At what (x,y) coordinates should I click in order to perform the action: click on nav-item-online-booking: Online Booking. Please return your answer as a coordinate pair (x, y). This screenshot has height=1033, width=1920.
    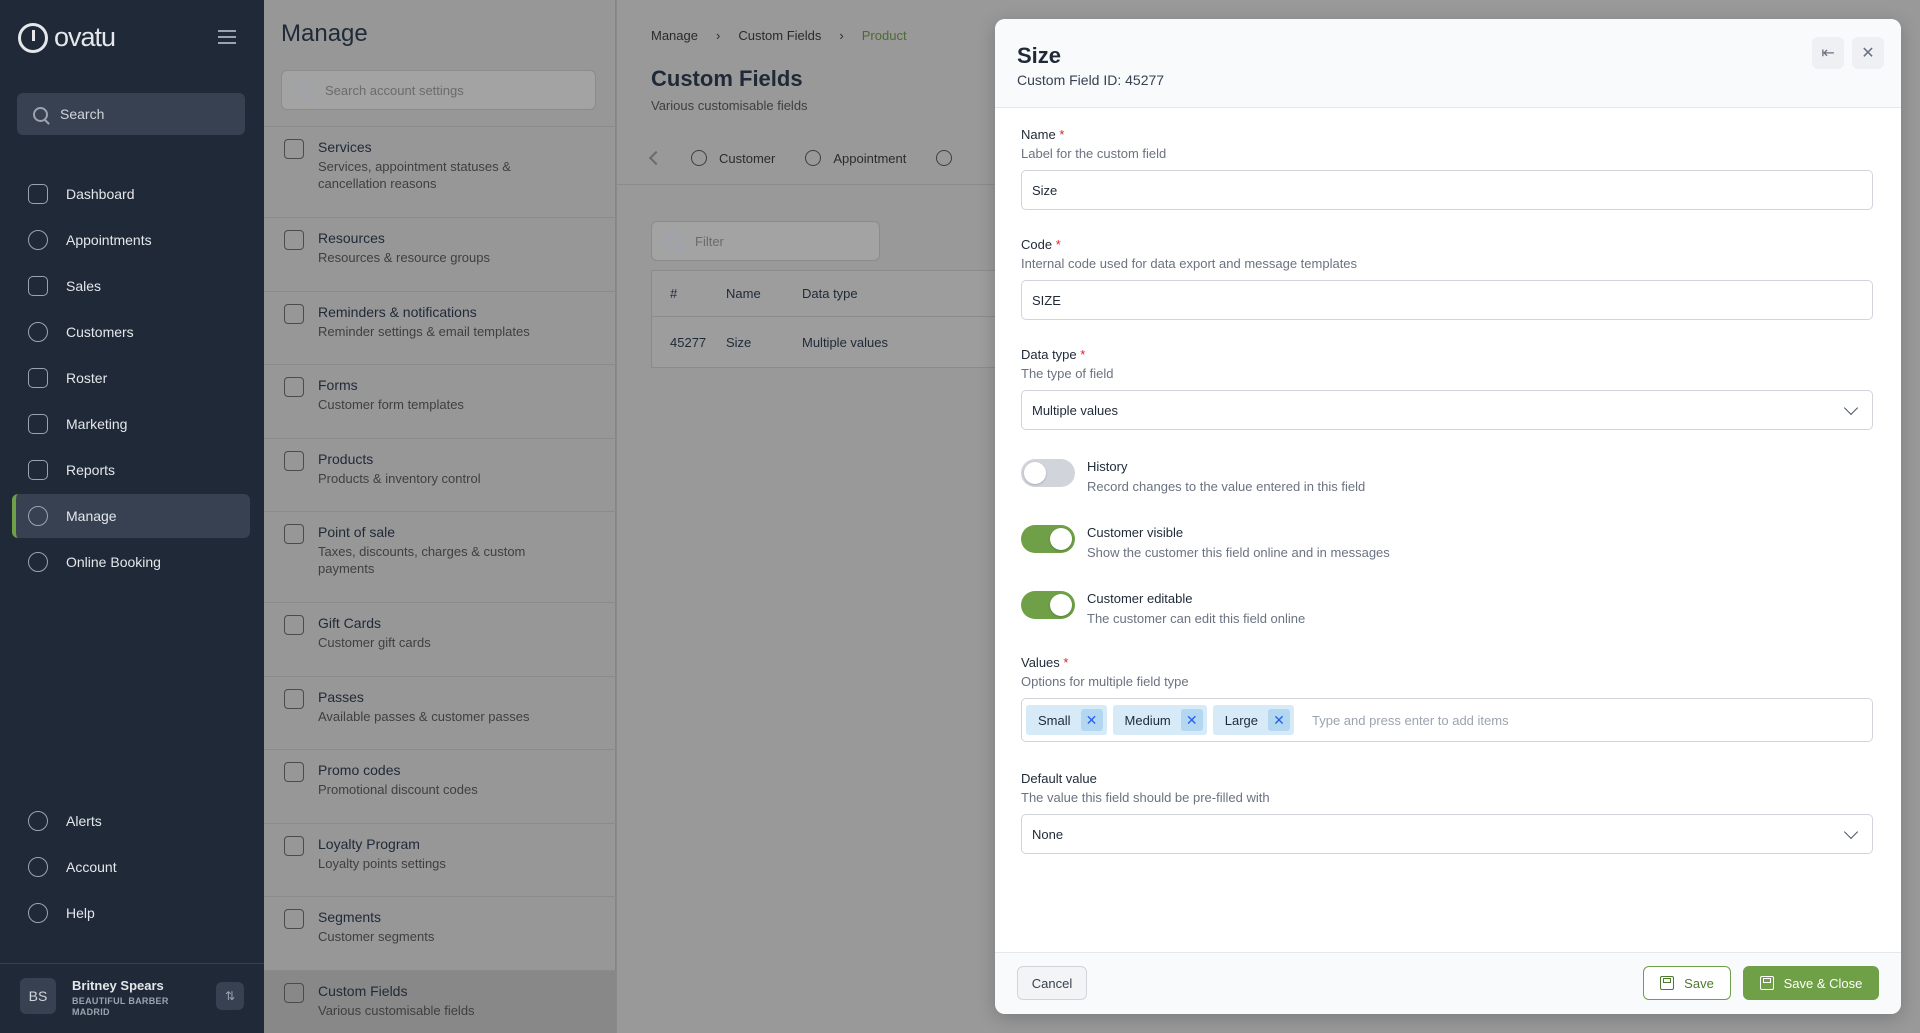
    Looking at the image, I should click on (131, 562).